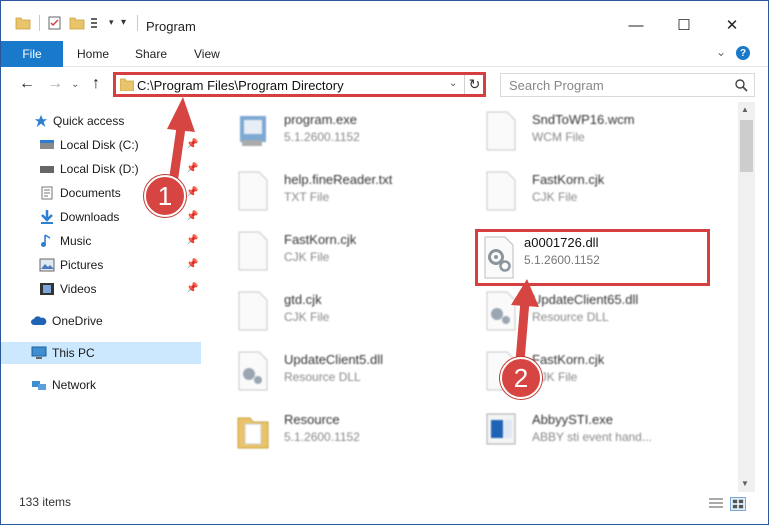  What do you see at coordinates (303, 299) in the screenshot?
I see `file-name: gtd.cjk` at bounding box center [303, 299].